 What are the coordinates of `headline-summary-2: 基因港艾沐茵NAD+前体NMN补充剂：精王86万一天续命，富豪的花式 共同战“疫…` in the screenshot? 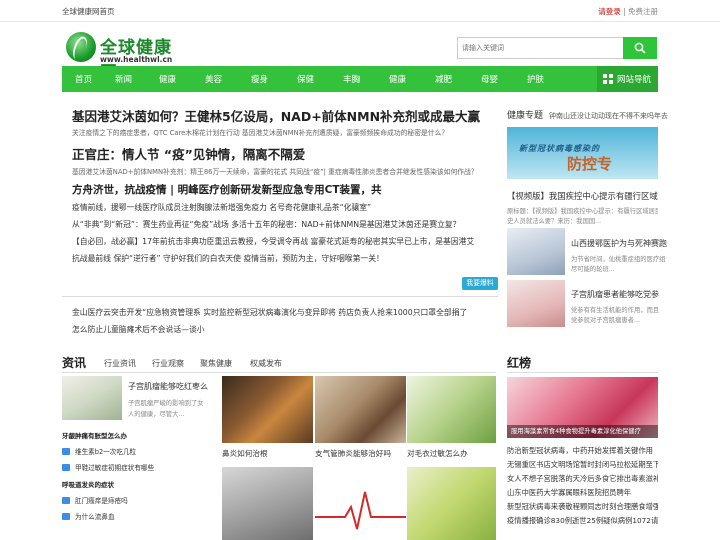 It's located at (275, 171).